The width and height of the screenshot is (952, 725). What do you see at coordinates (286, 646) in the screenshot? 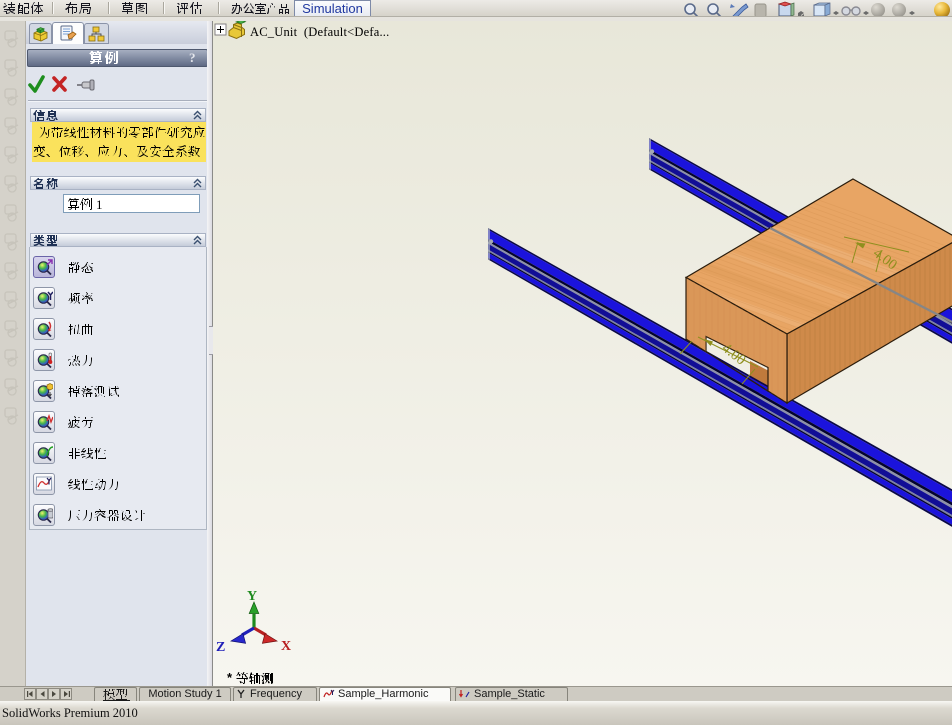
I see `svg-text: X` at bounding box center [286, 646].